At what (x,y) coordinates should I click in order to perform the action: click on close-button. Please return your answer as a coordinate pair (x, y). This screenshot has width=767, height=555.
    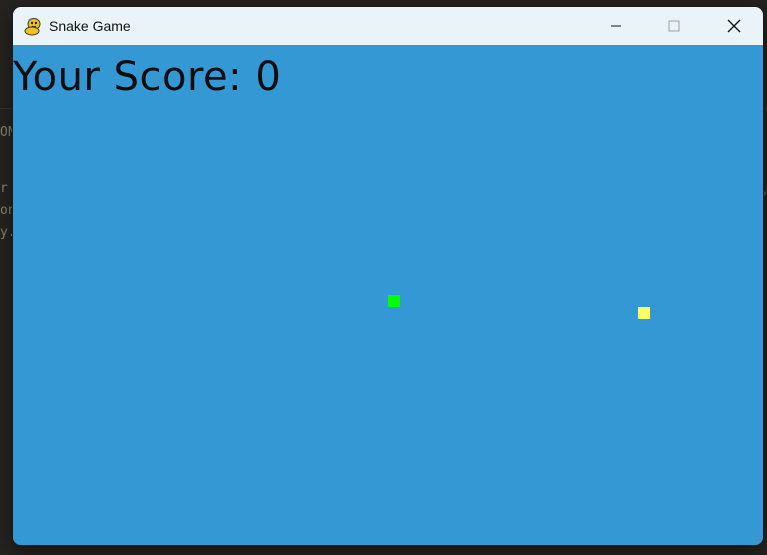
    Looking at the image, I should click on (734, 26).